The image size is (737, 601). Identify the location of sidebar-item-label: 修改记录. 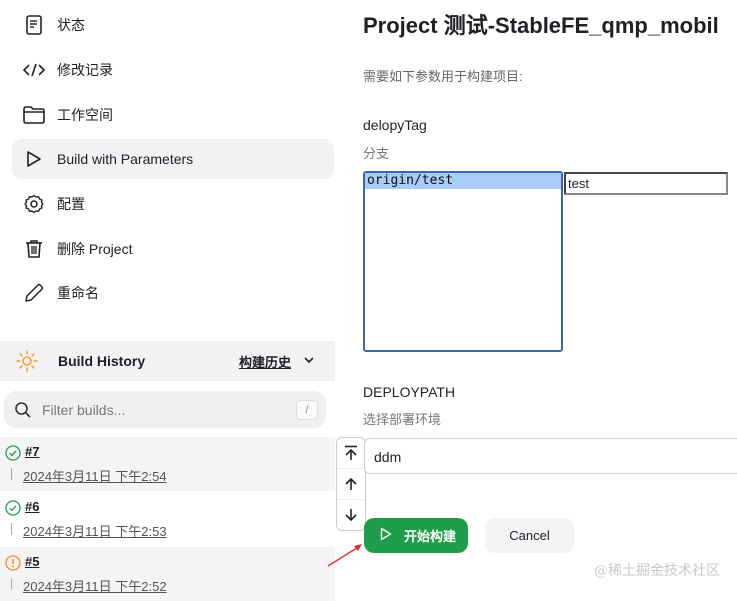
(85, 70).